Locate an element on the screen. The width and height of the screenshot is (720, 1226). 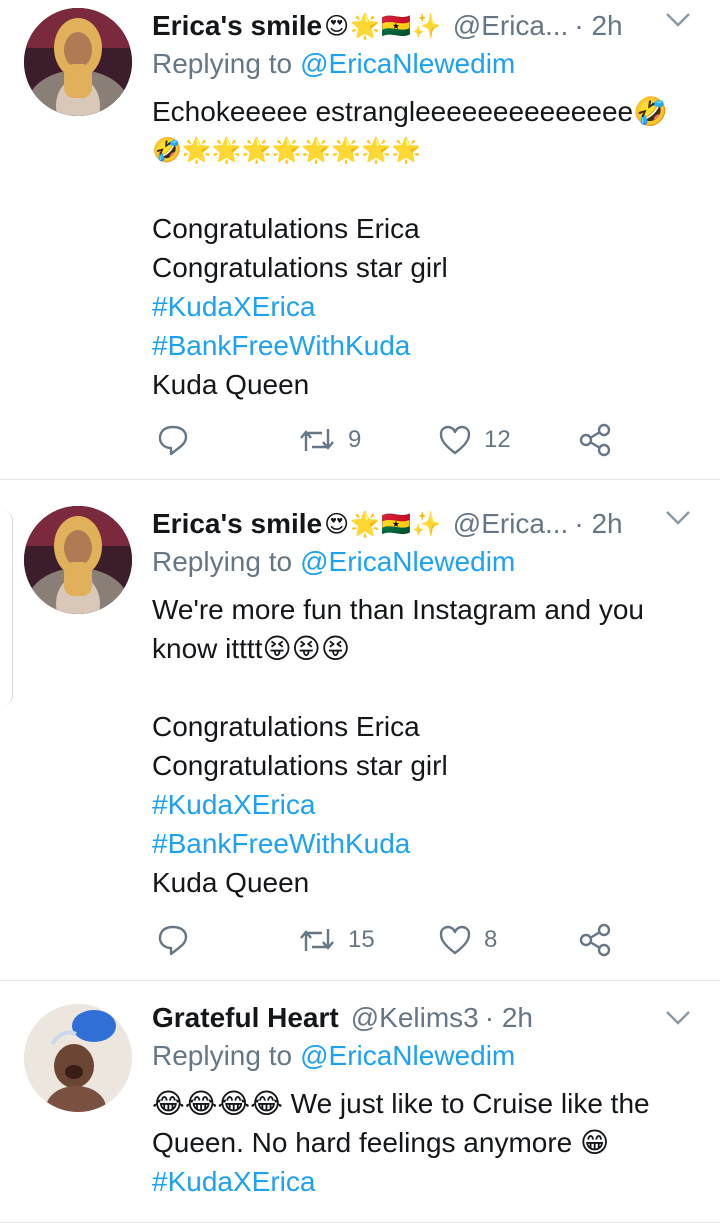
retweet-count: 15 is located at coordinates (361, 939).